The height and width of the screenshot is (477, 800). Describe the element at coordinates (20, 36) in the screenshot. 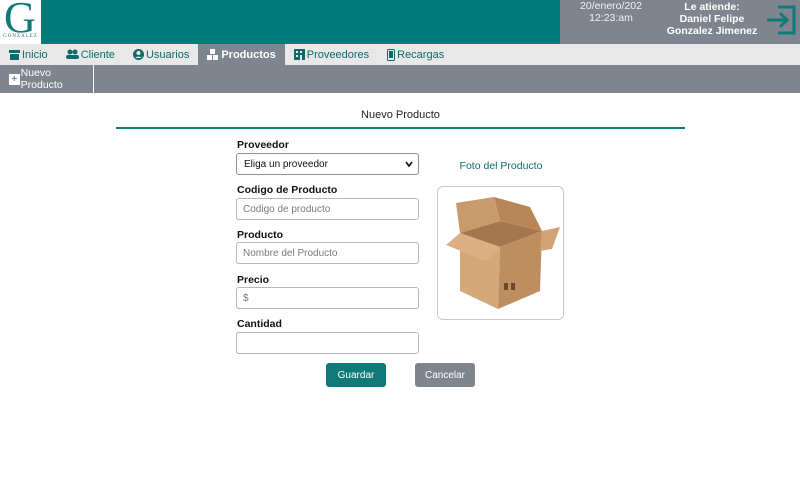

I see `logo-text: GONZALEZ` at that location.